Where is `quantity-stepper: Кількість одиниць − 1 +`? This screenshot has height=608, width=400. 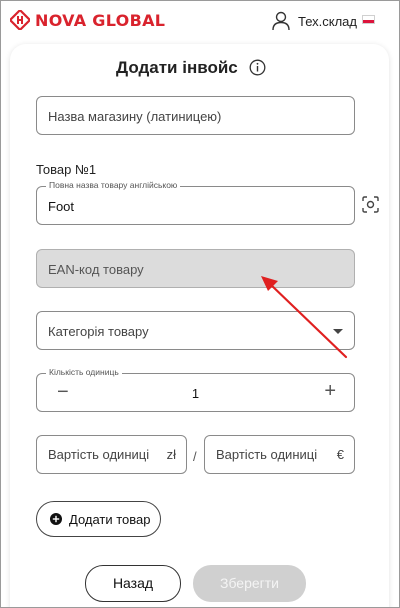
quantity-stepper: Кількість одиниць − 1 + is located at coordinates (195, 389).